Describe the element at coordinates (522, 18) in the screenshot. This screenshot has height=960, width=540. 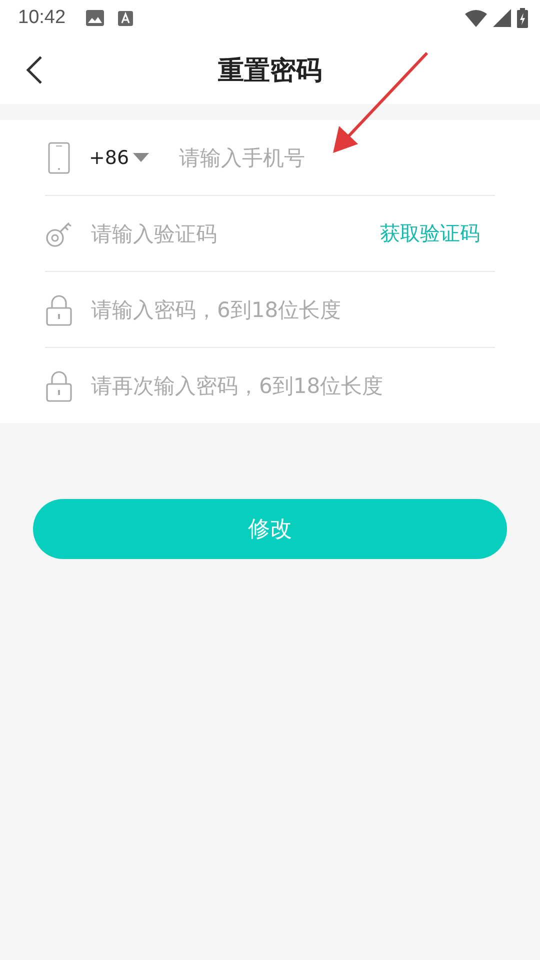
I see `battery-icon` at that location.